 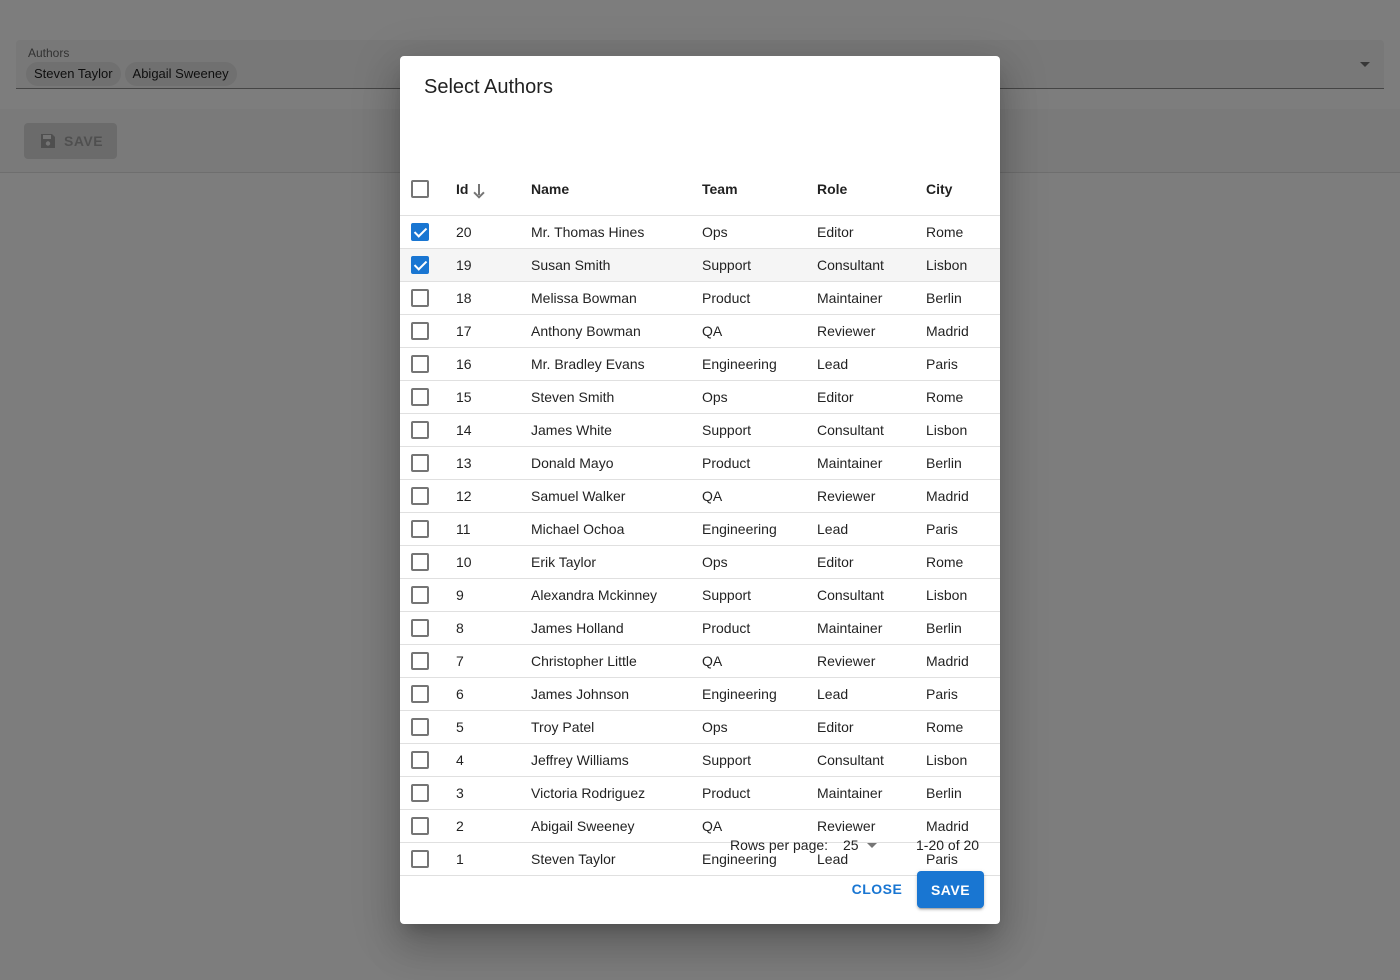 I want to click on table-row: 13 Donald Mayo Product Maintainer Berlin, so click(x=700, y=463).